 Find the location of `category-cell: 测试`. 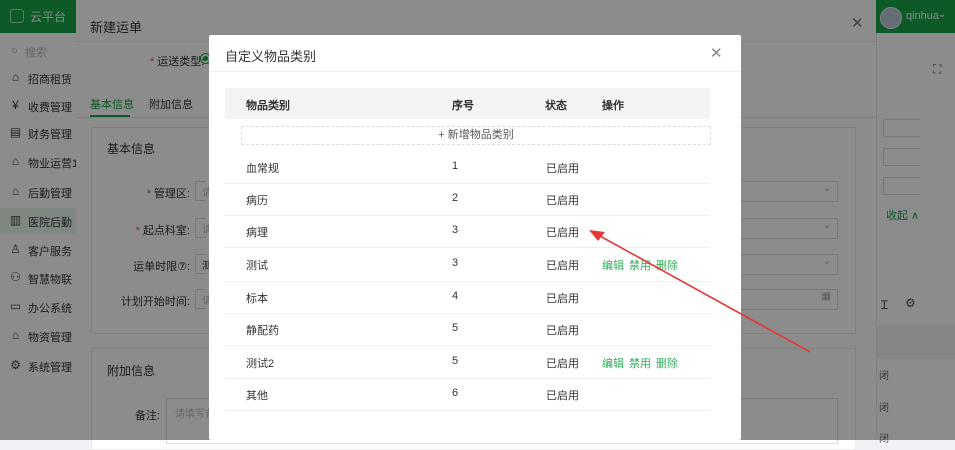

category-cell: 测试 is located at coordinates (257, 266).